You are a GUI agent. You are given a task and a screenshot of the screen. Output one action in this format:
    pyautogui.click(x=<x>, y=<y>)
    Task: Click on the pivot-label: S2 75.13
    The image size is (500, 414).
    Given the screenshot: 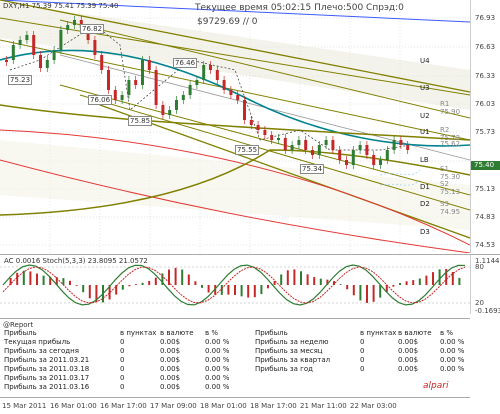 What is the action you would take?
    pyautogui.click(x=450, y=188)
    